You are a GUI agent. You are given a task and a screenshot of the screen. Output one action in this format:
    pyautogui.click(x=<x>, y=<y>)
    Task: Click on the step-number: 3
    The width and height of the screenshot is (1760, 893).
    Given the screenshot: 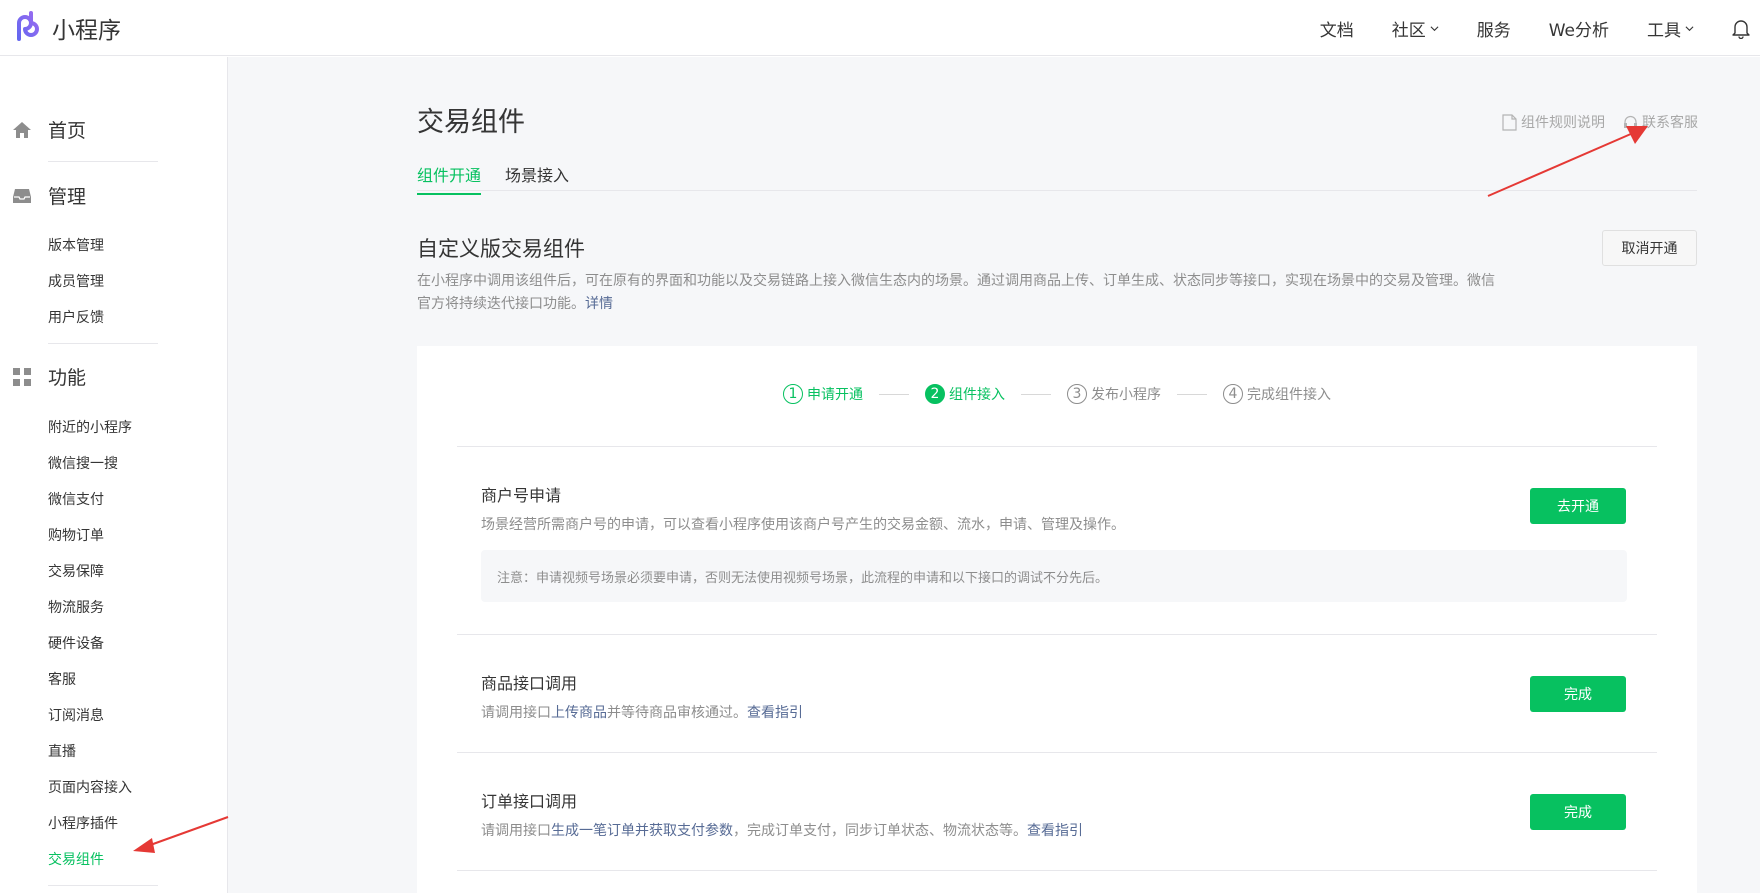 What is the action you would take?
    pyautogui.click(x=1077, y=394)
    